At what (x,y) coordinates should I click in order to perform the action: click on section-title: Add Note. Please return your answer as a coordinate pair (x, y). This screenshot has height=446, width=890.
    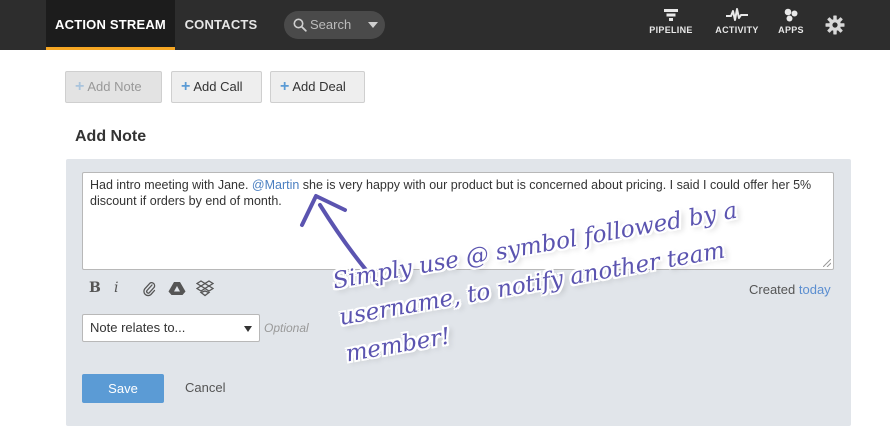
    Looking at the image, I should click on (111, 136).